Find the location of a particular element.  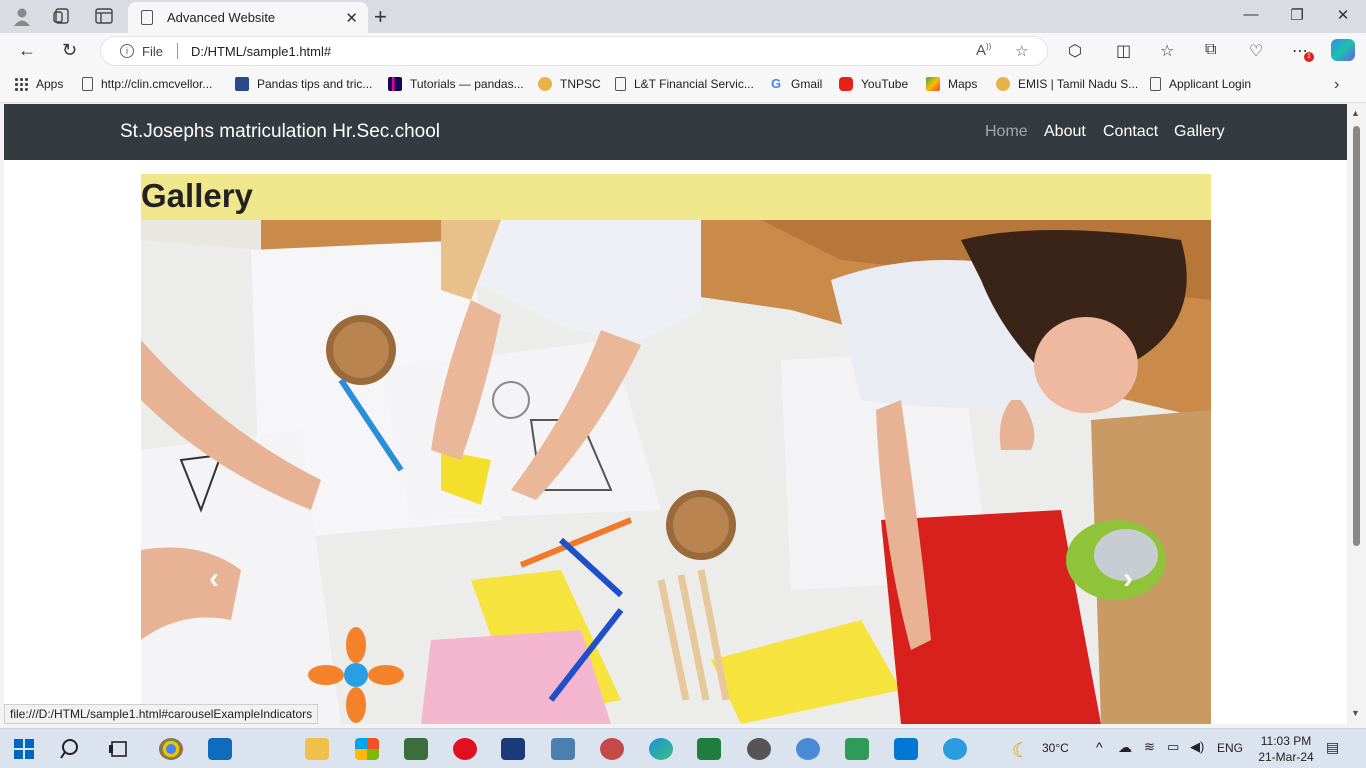

scroll-down-icon: ▼ is located at coordinates (1355, 713).